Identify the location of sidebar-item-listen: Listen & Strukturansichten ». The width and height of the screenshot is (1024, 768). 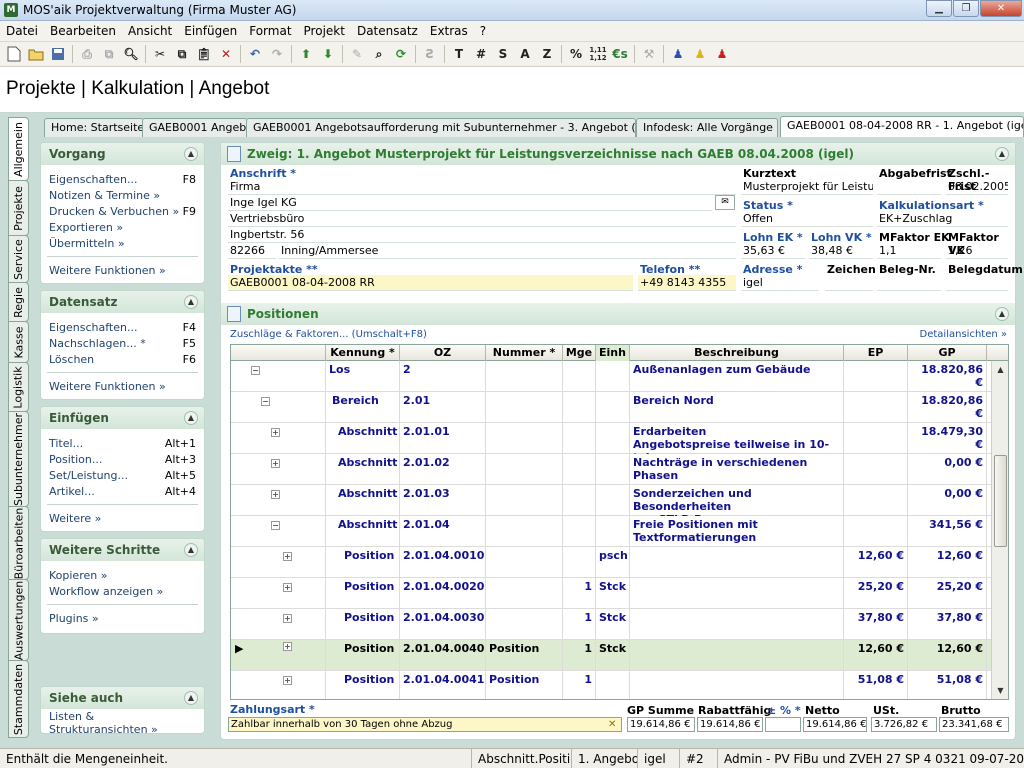
(122, 723).